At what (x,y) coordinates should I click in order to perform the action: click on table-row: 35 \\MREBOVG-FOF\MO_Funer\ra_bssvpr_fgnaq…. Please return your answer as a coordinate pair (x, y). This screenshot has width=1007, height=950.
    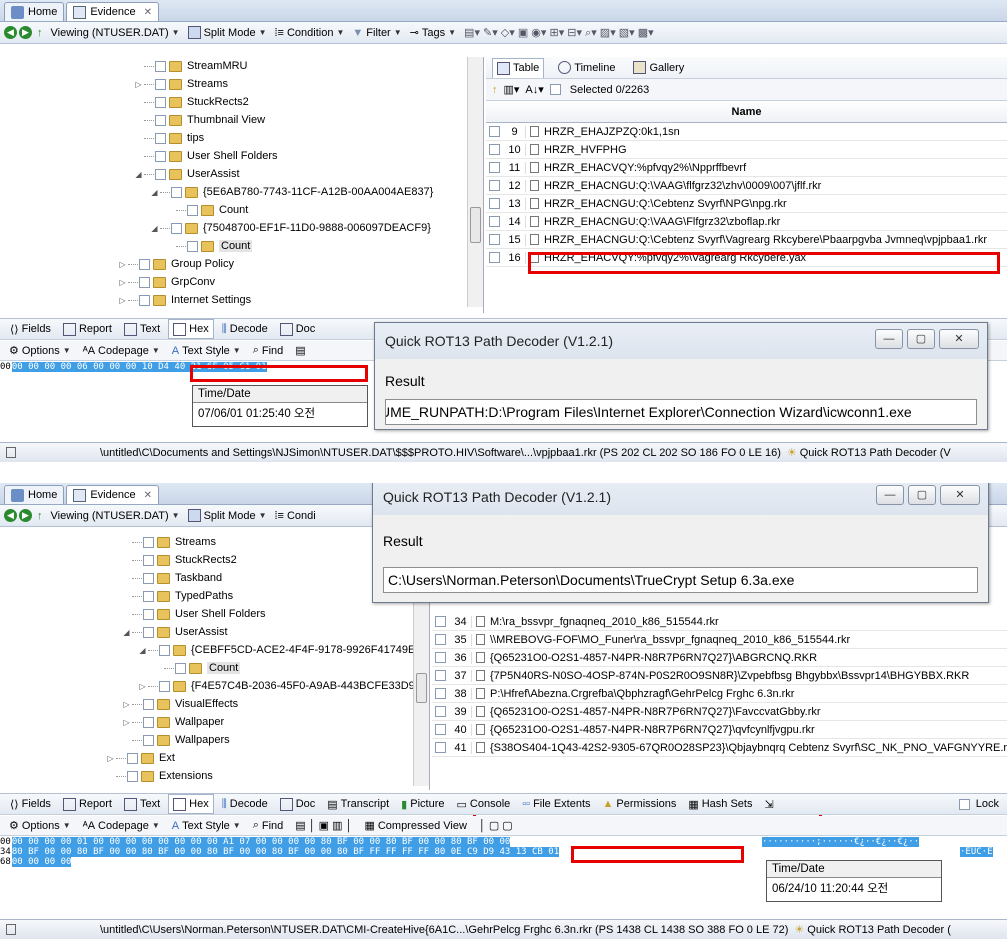
    Looking at the image, I should click on (719, 640).